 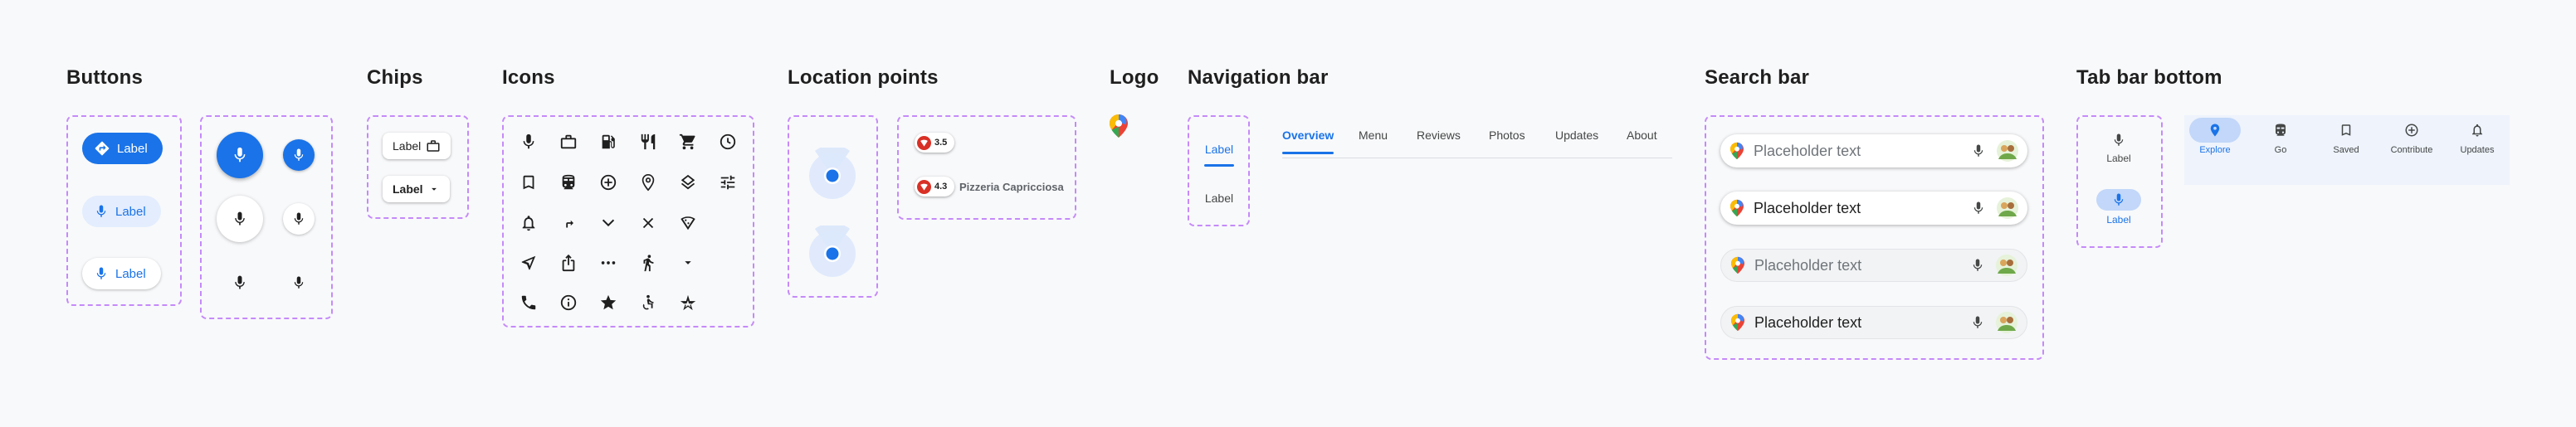 What do you see at coordinates (628, 221) in the screenshot?
I see `icons-group` at bounding box center [628, 221].